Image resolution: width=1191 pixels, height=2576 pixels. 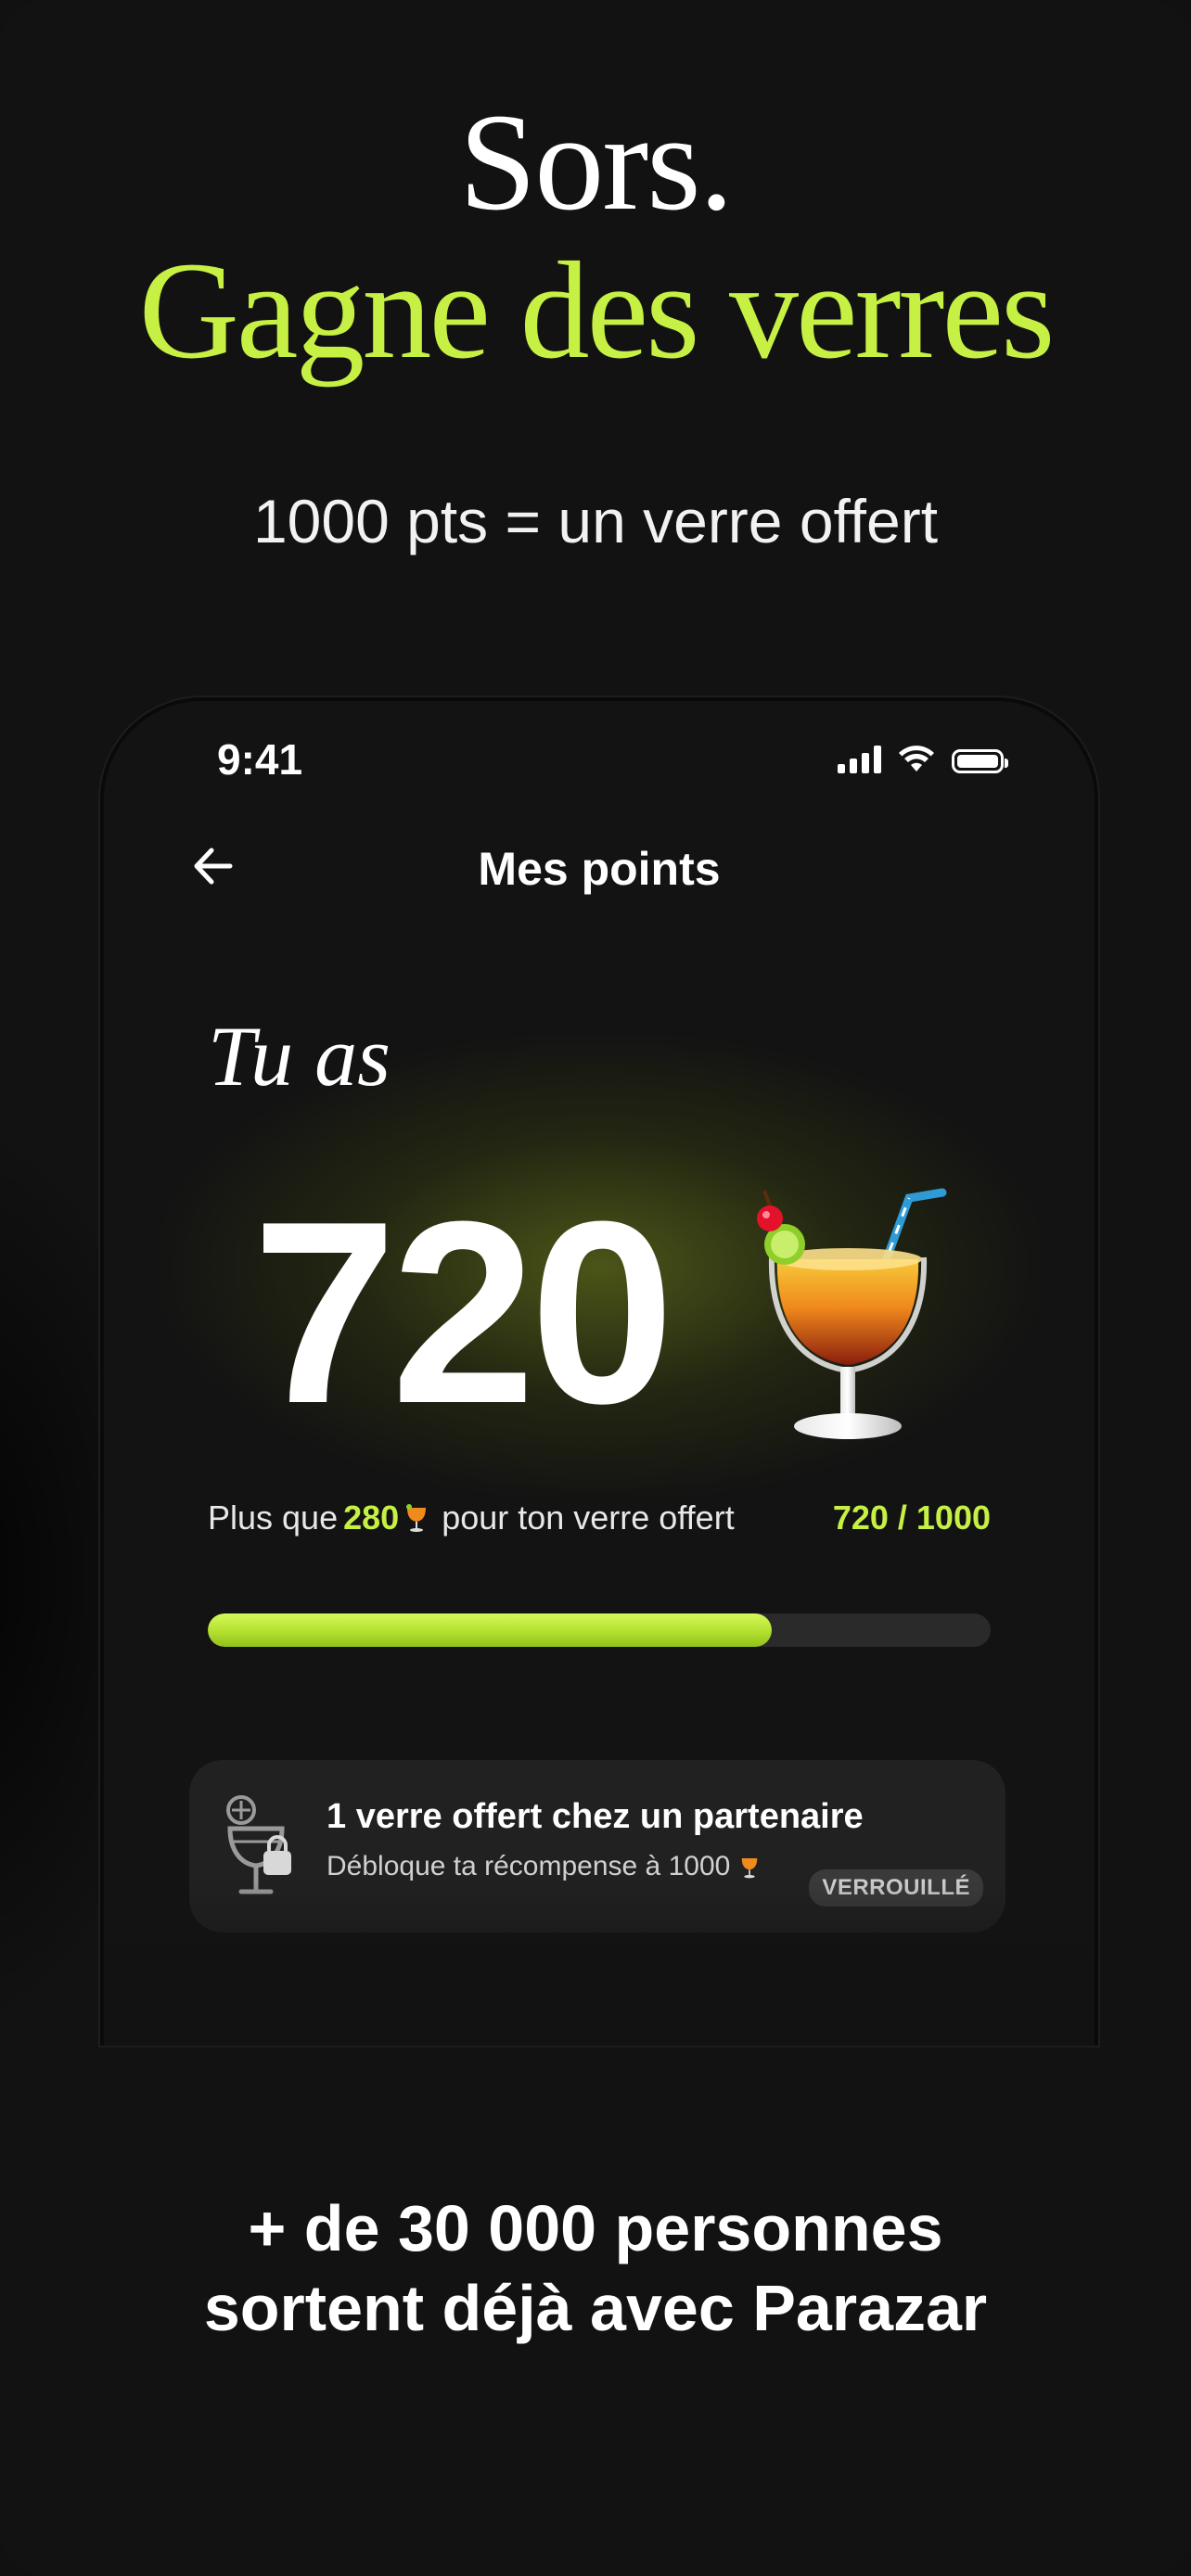 What do you see at coordinates (273, 1518) in the screenshot?
I see `progress-prefix: Plus que` at bounding box center [273, 1518].